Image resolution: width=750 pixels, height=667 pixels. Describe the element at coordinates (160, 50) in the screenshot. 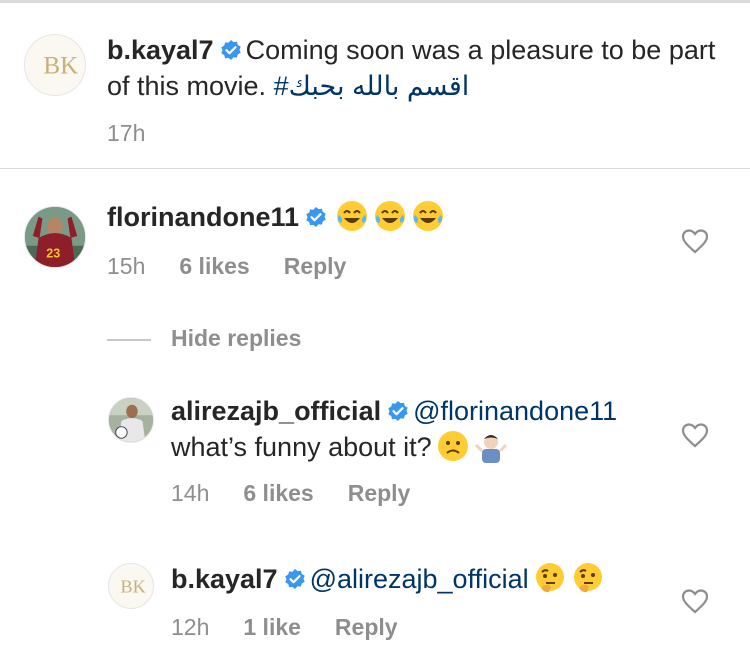

I see `post-username: b.kayal7` at that location.